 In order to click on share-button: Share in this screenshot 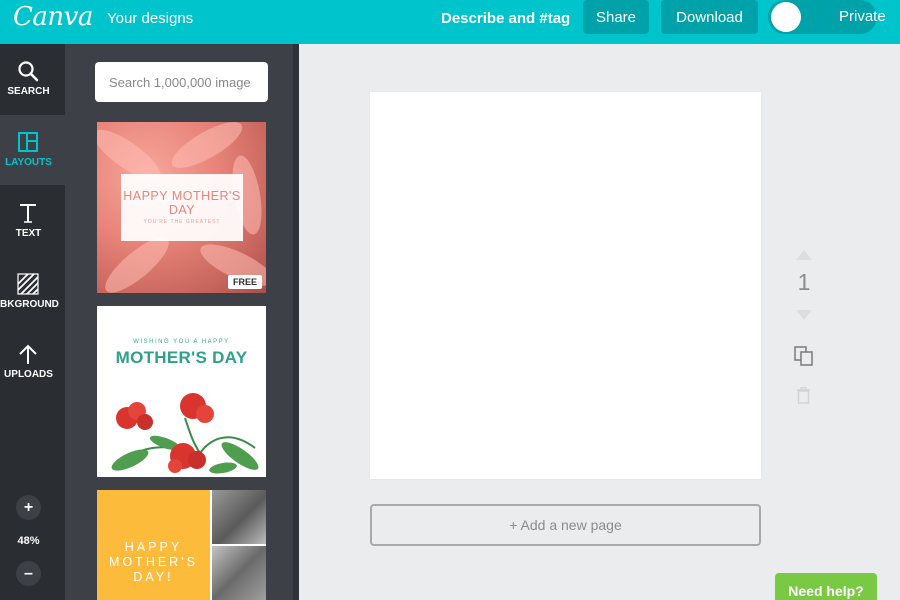, I will do `click(616, 17)`.